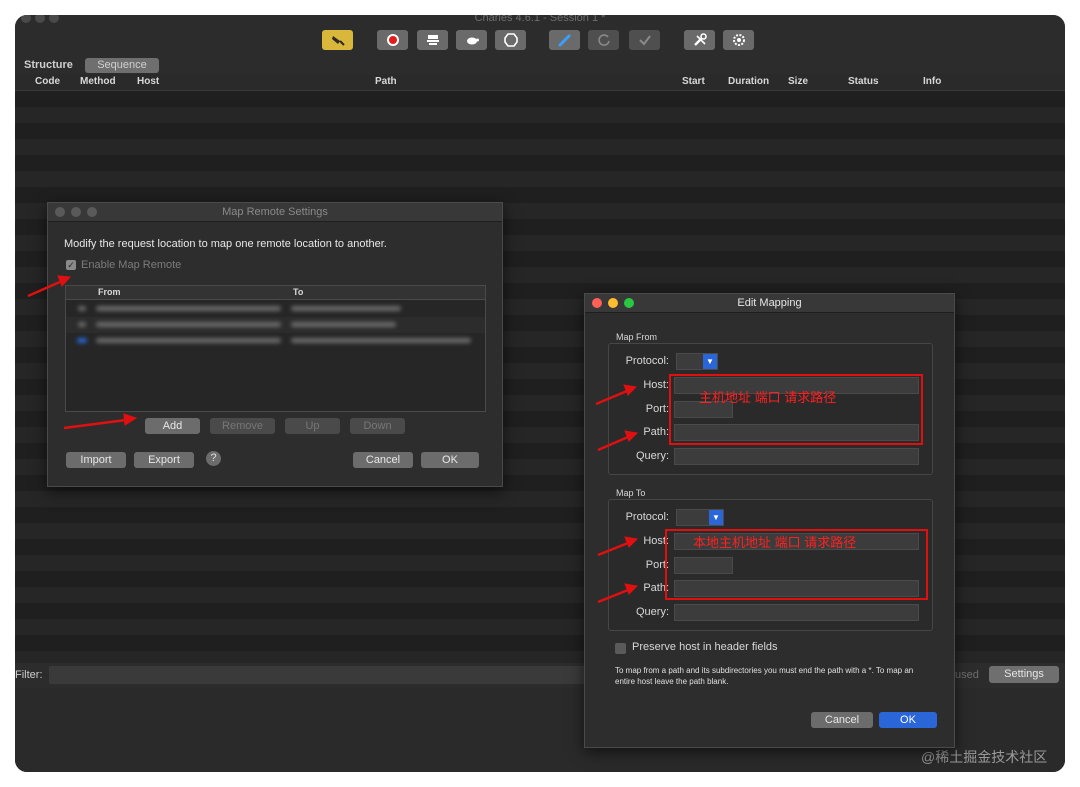  I want to click on arrow-to-to-path, so click(618, 593).